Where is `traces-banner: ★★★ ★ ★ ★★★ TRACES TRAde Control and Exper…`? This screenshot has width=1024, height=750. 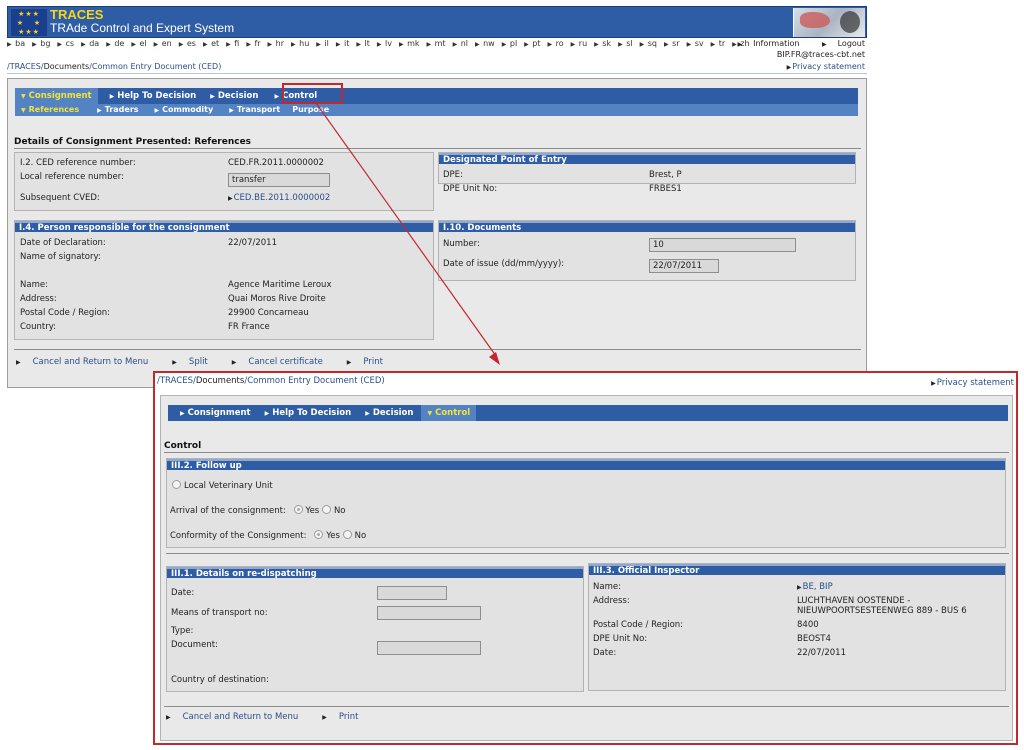 traces-banner: ★★★ ★ ★ ★★★ TRACES TRAde Control and Exper… is located at coordinates (437, 22).